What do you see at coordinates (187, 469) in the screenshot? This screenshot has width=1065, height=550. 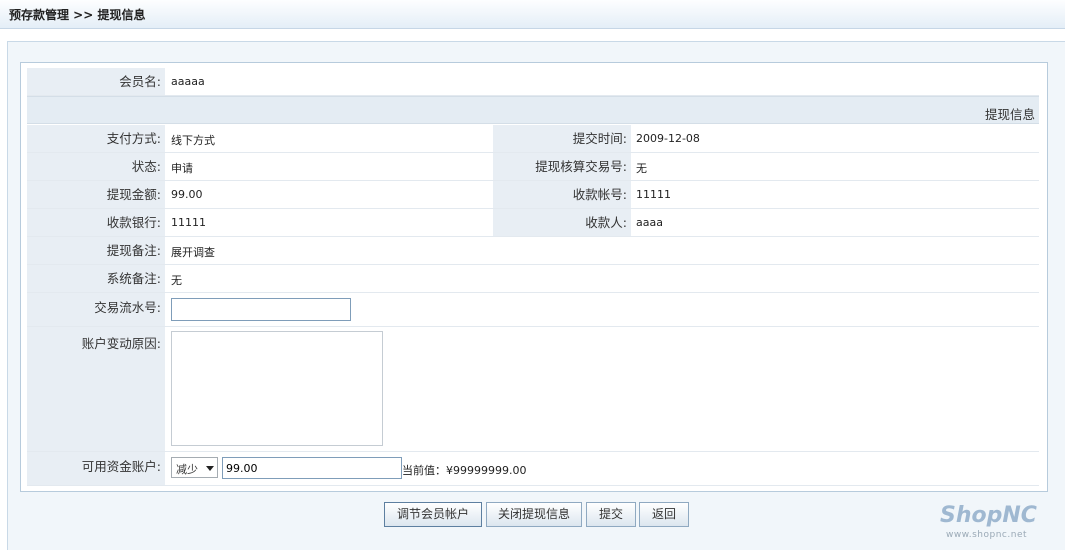 I see `fund-mode-value: 减少` at bounding box center [187, 469].